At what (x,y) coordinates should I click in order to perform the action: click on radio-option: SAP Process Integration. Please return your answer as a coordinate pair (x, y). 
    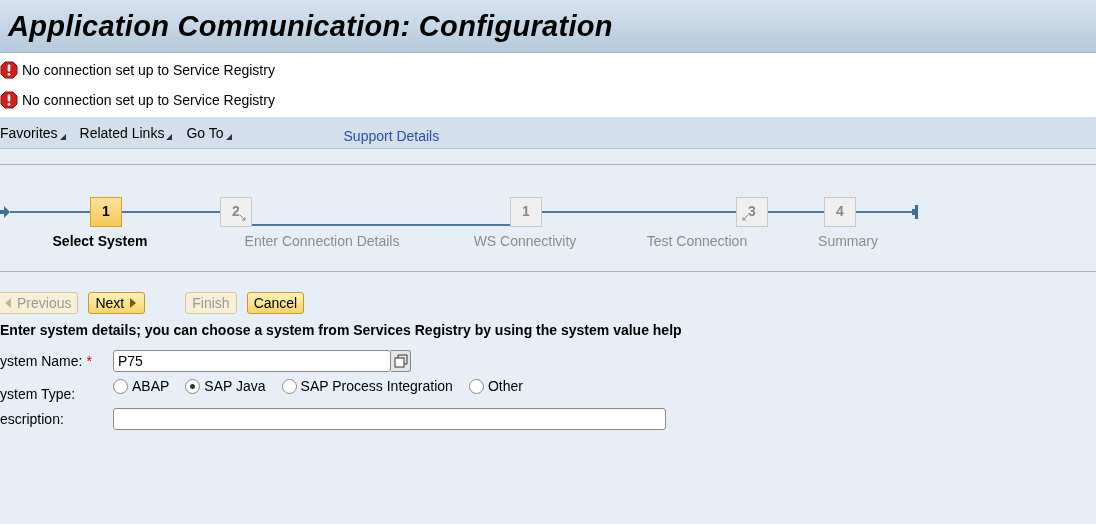
    Looking at the image, I should click on (367, 386).